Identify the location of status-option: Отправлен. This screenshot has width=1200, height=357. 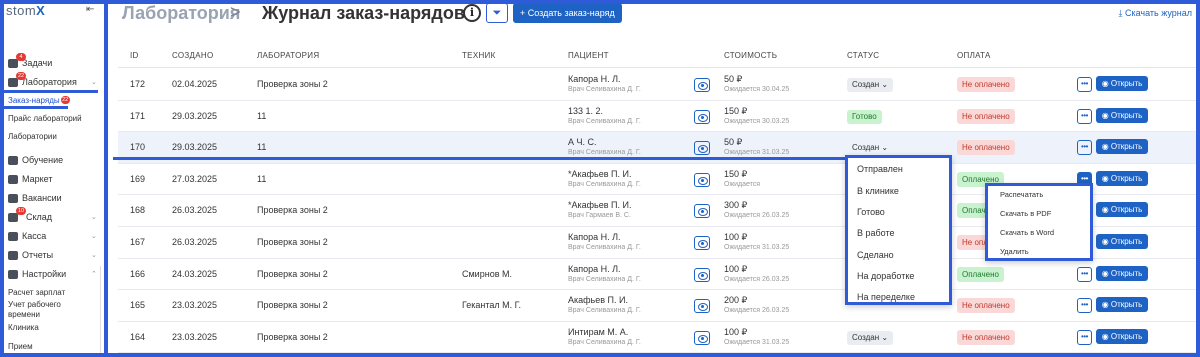
(880, 169).